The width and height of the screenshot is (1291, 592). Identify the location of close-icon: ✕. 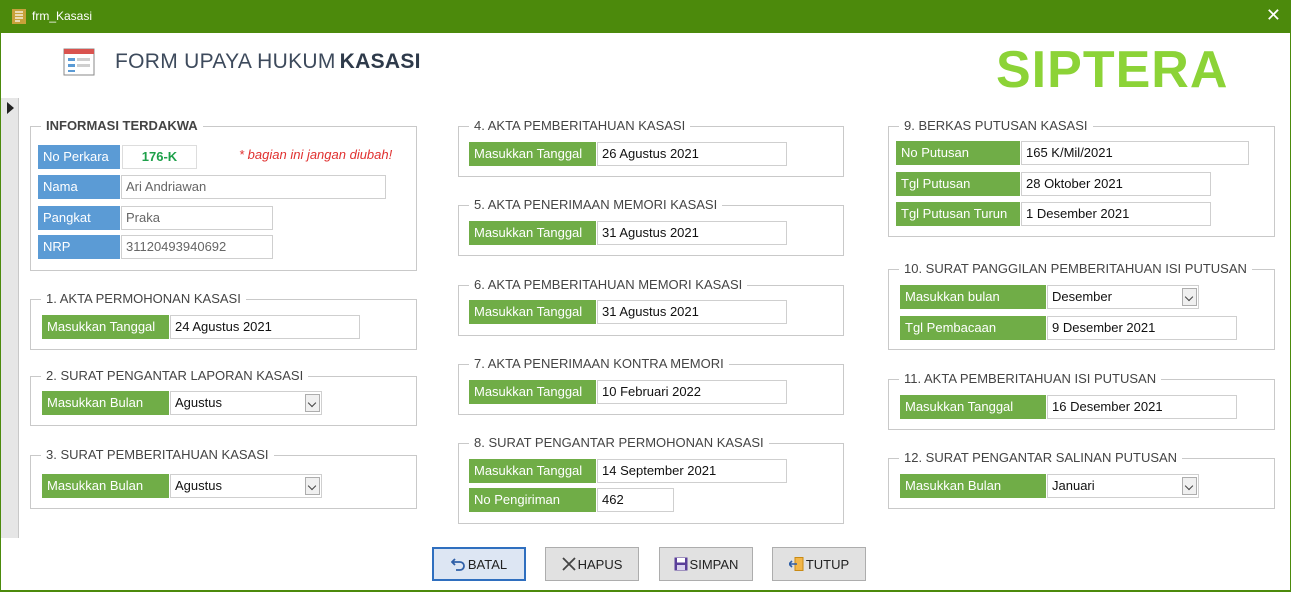
(1273, 15).